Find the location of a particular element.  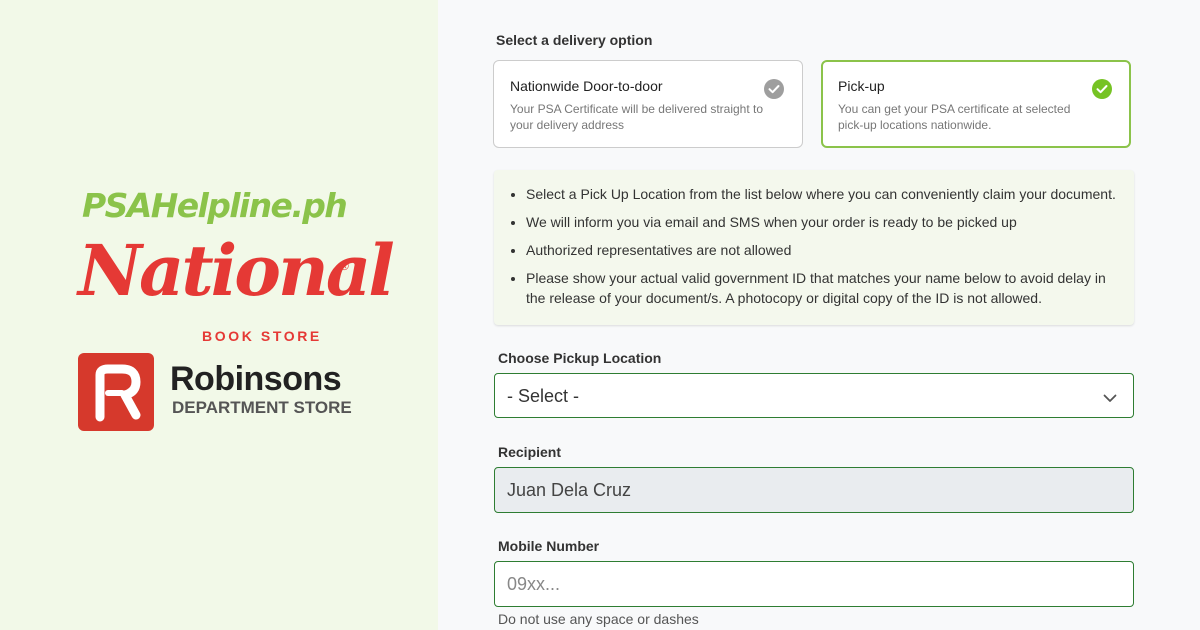

recipient-field: Juan Dela Cruz is located at coordinates (814, 490).